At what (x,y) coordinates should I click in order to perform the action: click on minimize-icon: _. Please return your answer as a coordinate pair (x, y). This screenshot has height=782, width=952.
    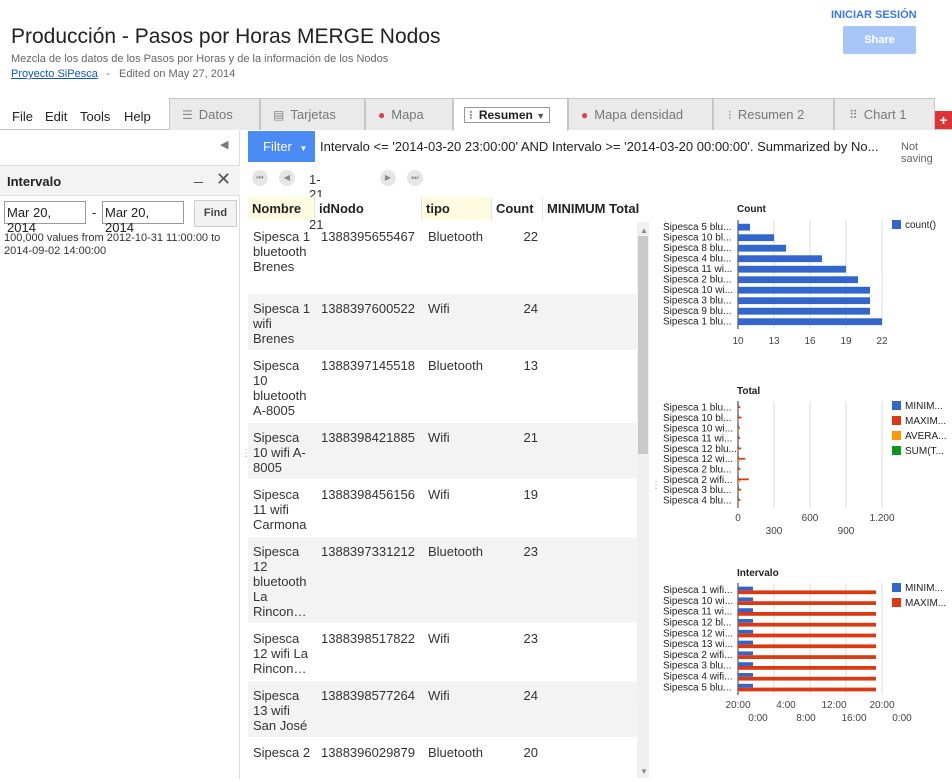
    Looking at the image, I should click on (198, 176).